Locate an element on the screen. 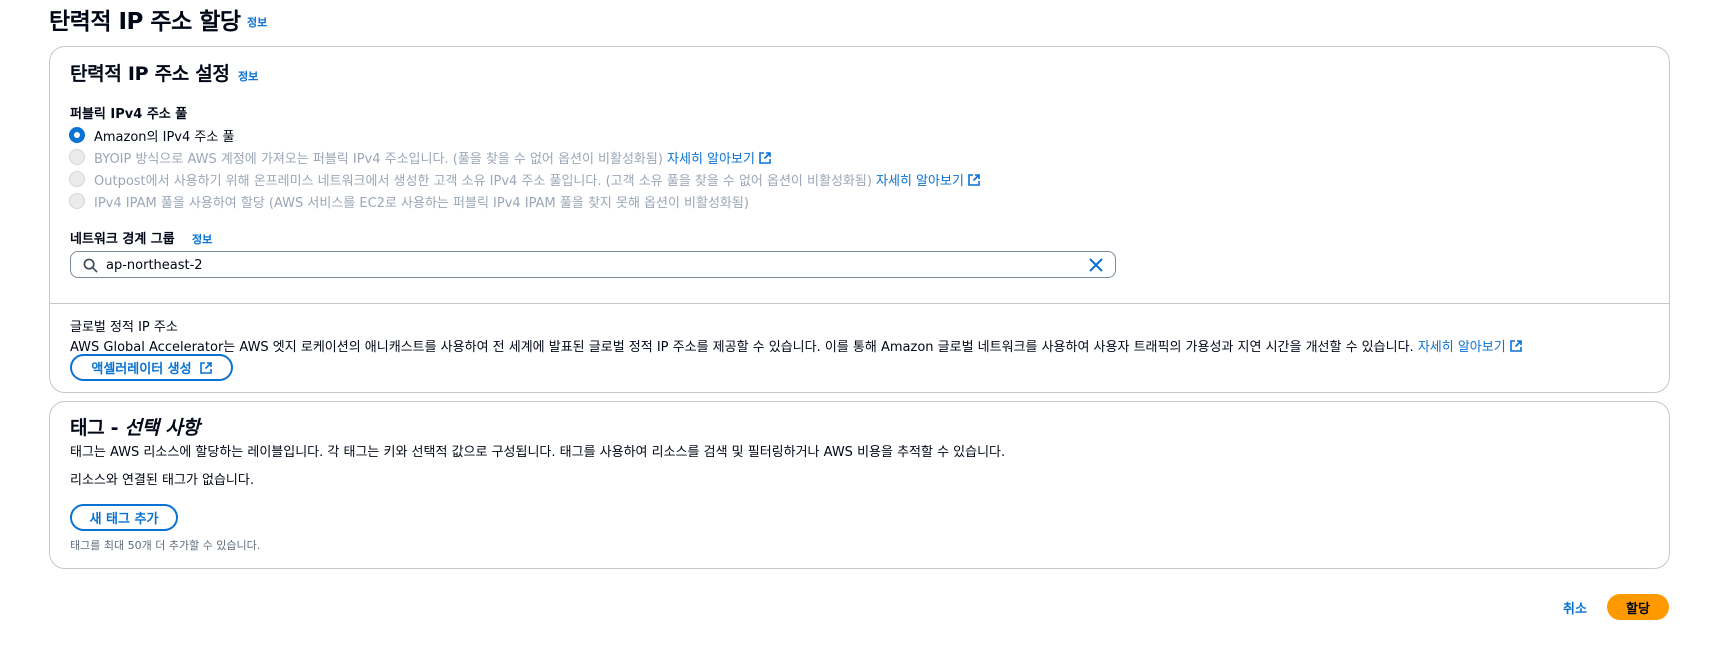 This screenshot has height=660, width=1711. tags-empty-text: 리소스와 연결된 태그가 없습니다. is located at coordinates (162, 480).